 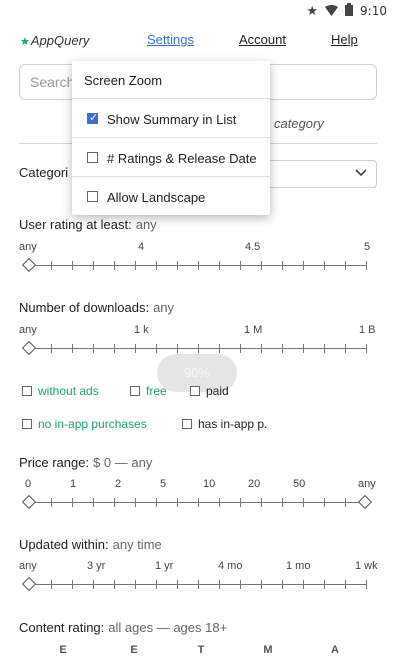 What do you see at coordinates (44, 172) in the screenshot?
I see `category-label: Categori` at bounding box center [44, 172].